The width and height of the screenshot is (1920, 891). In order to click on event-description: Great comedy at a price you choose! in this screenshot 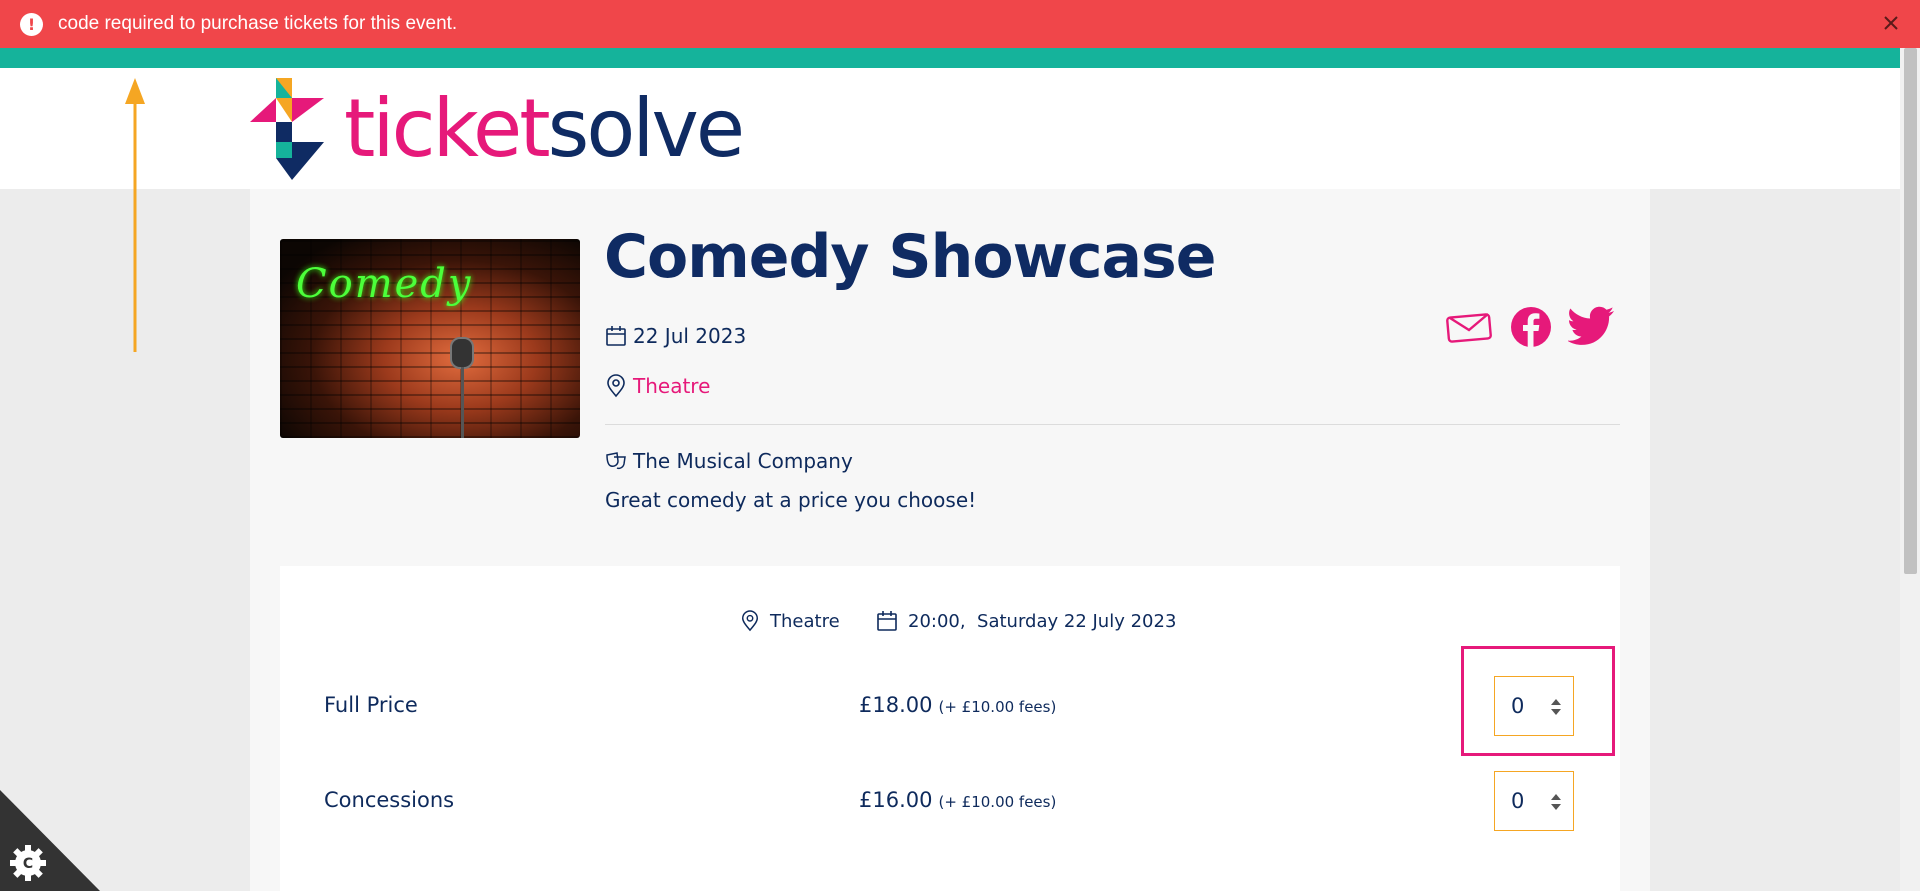, I will do `click(791, 500)`.